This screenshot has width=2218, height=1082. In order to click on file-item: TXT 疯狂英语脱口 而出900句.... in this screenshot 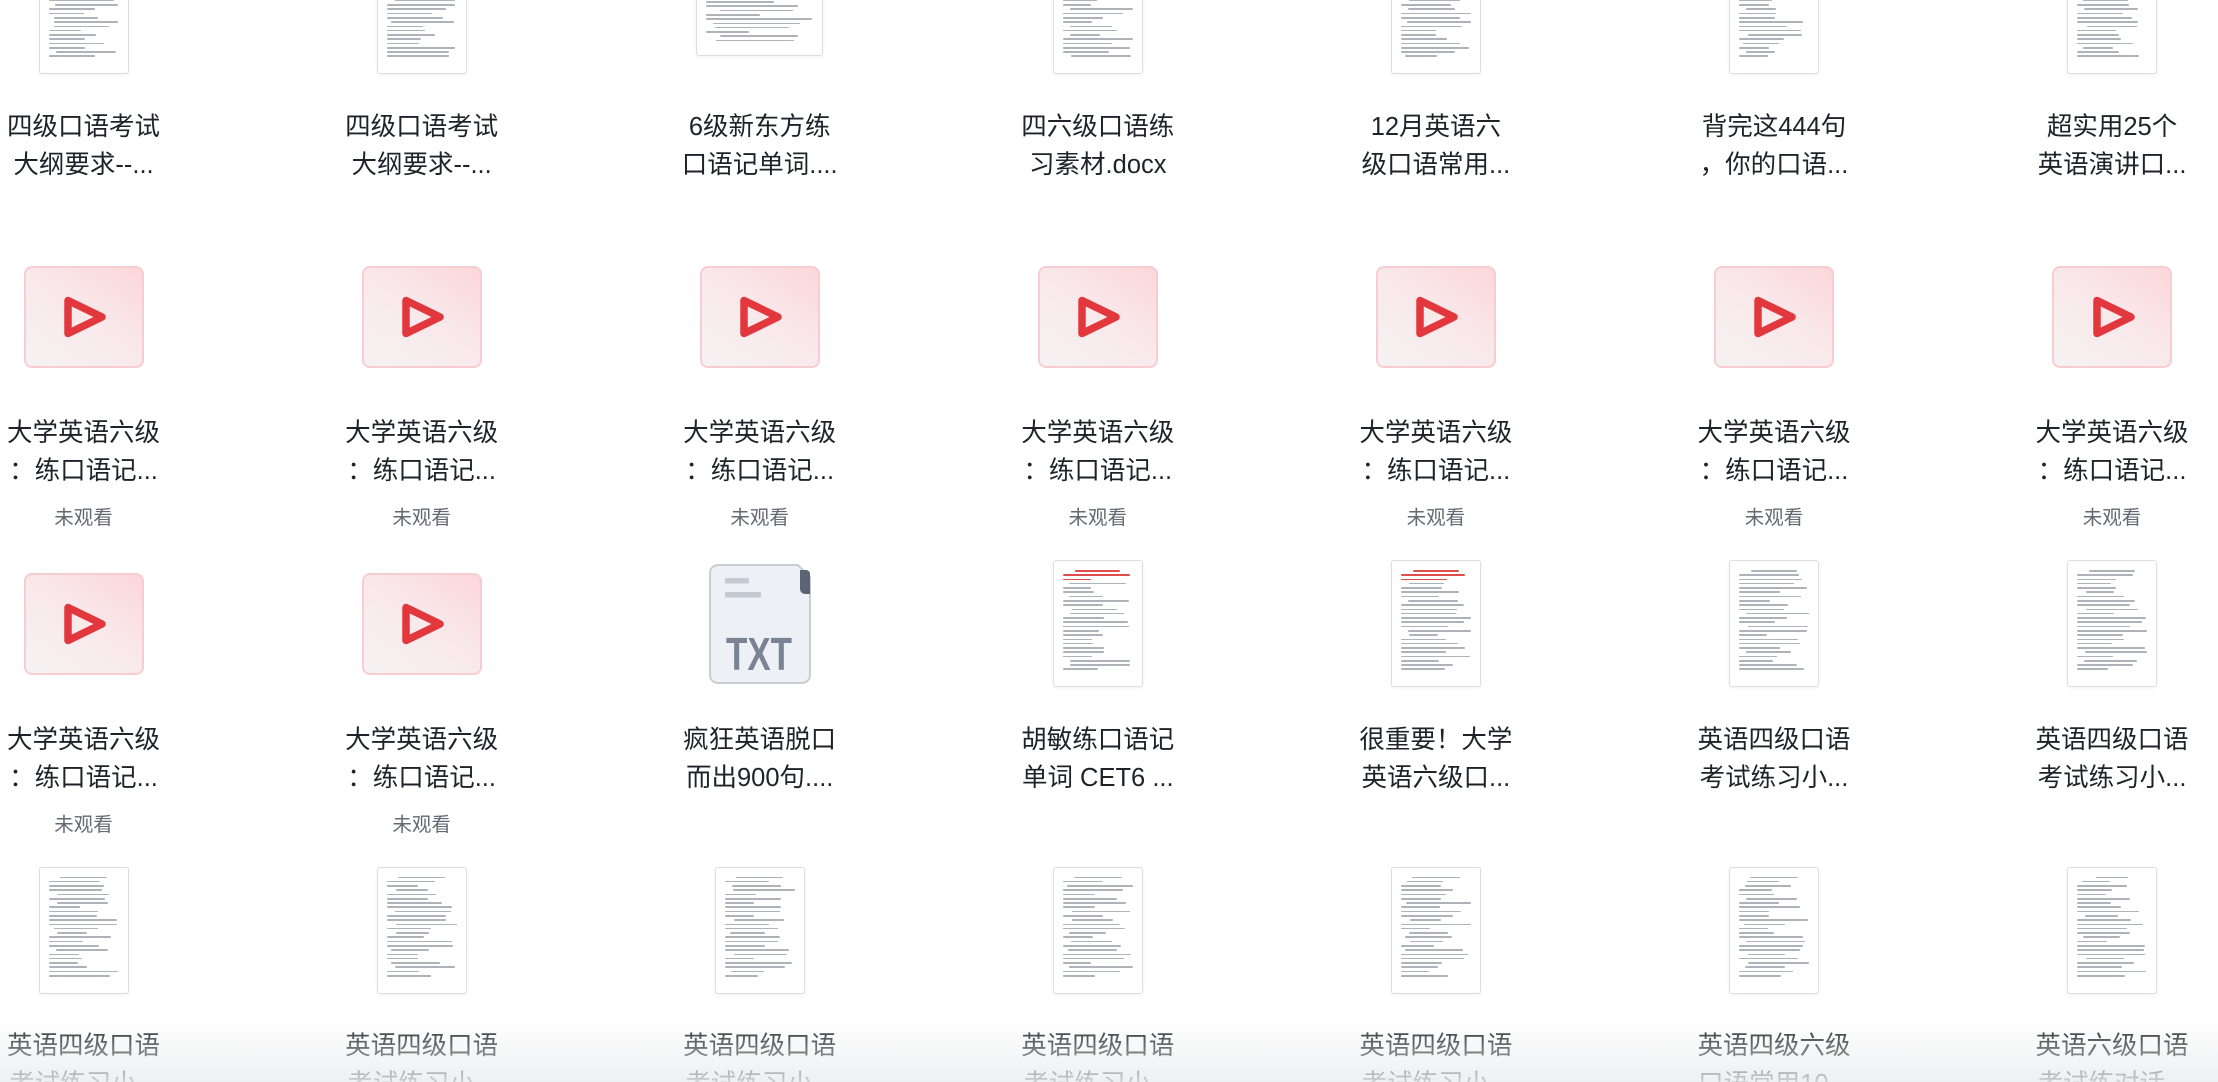, I will do `click(760, 678)`.